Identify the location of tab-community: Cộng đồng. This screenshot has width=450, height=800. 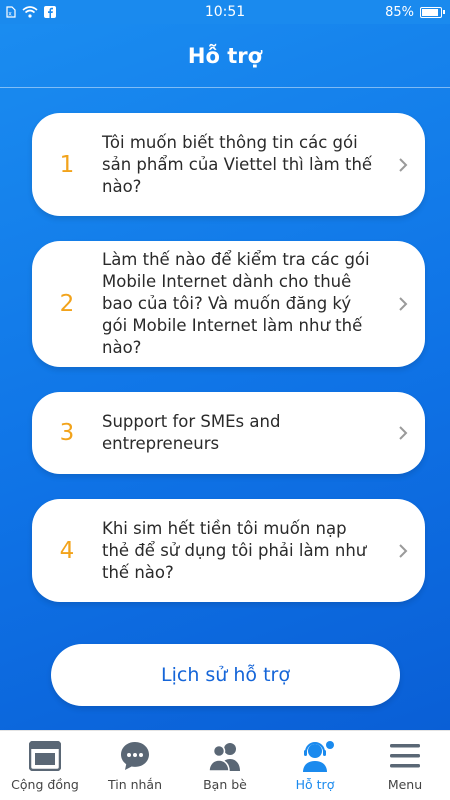
(45, 765).